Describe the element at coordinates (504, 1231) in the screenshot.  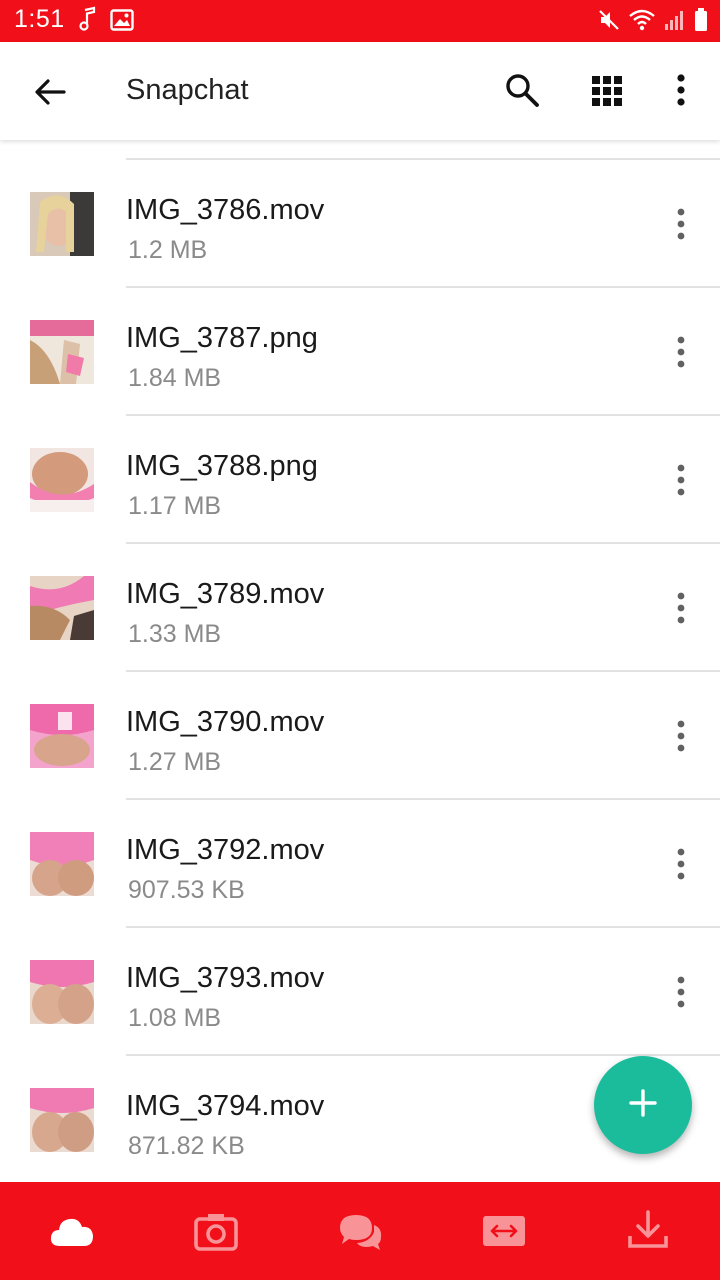
I see `transfer-icon` at that location.